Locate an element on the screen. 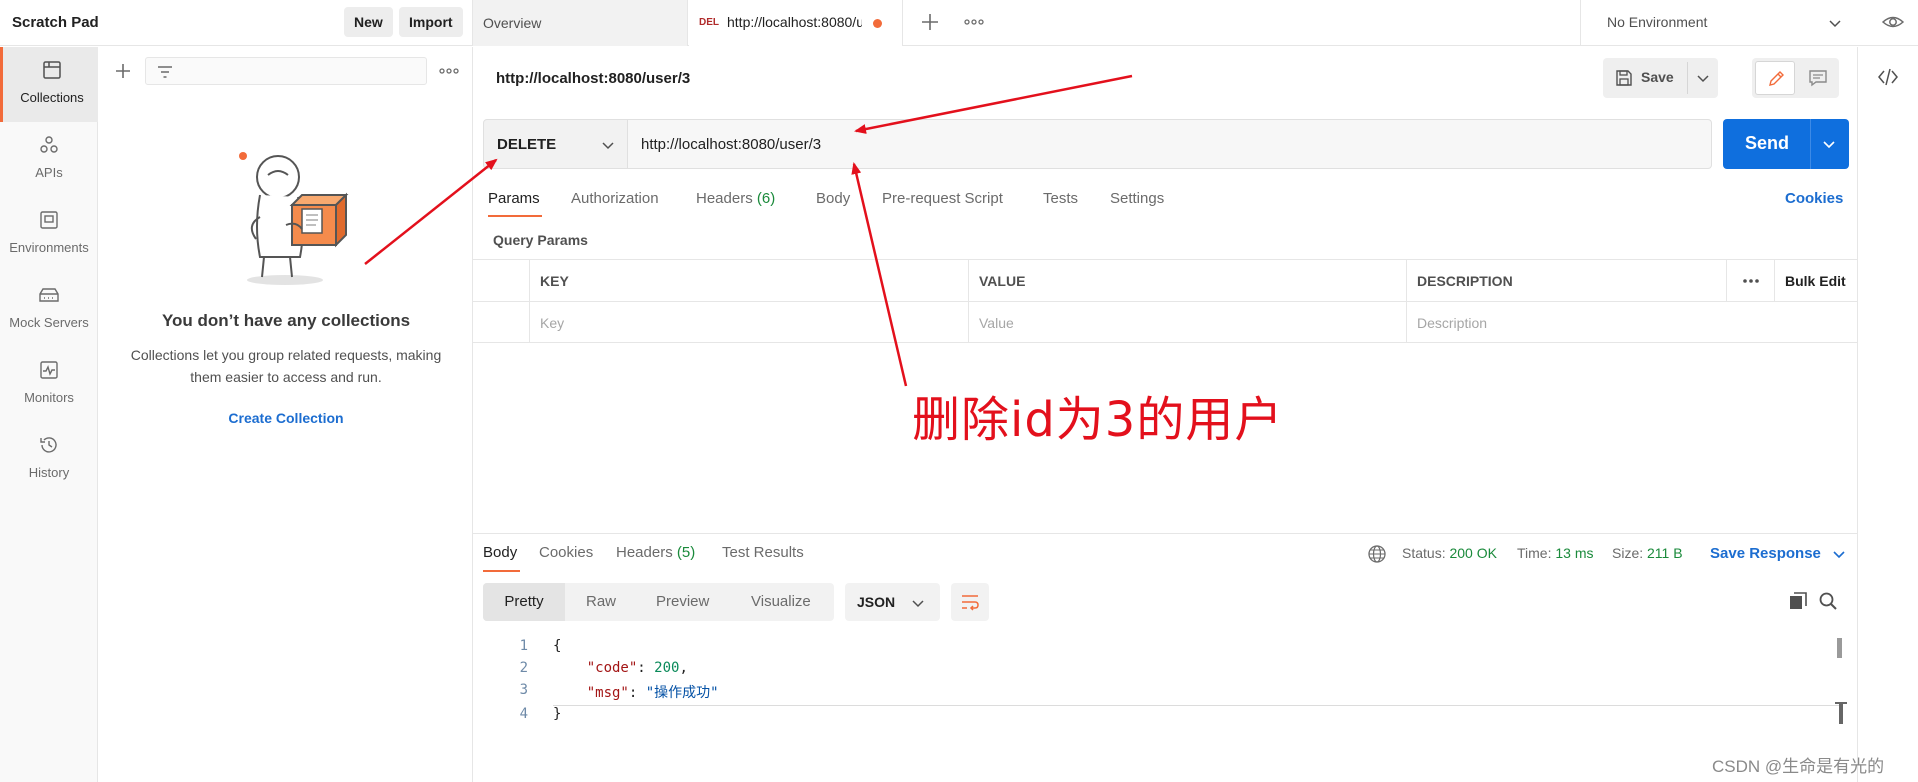 The image size is (1918, 782). code-icon is located at coordinates (1888, 77).